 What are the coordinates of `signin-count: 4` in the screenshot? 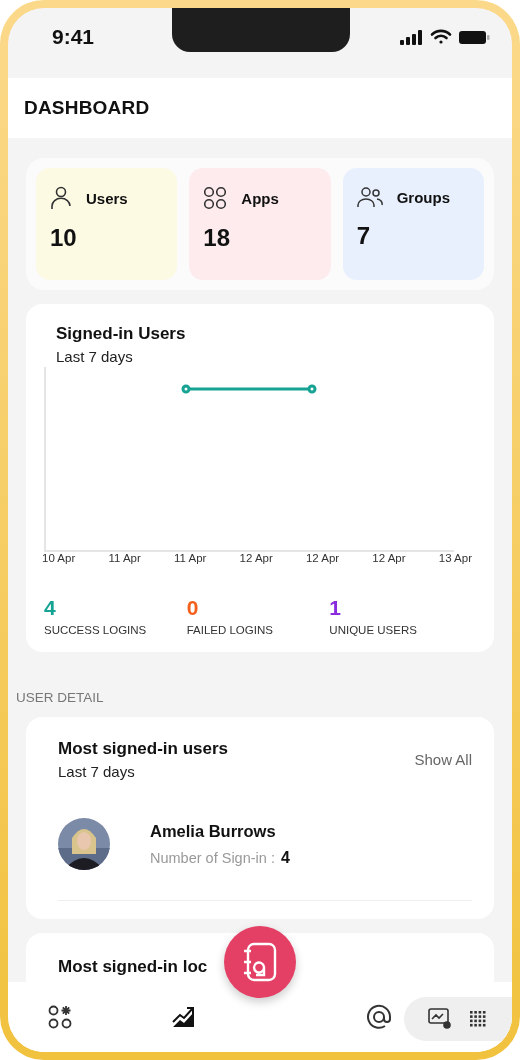 It's located at (285, 857).